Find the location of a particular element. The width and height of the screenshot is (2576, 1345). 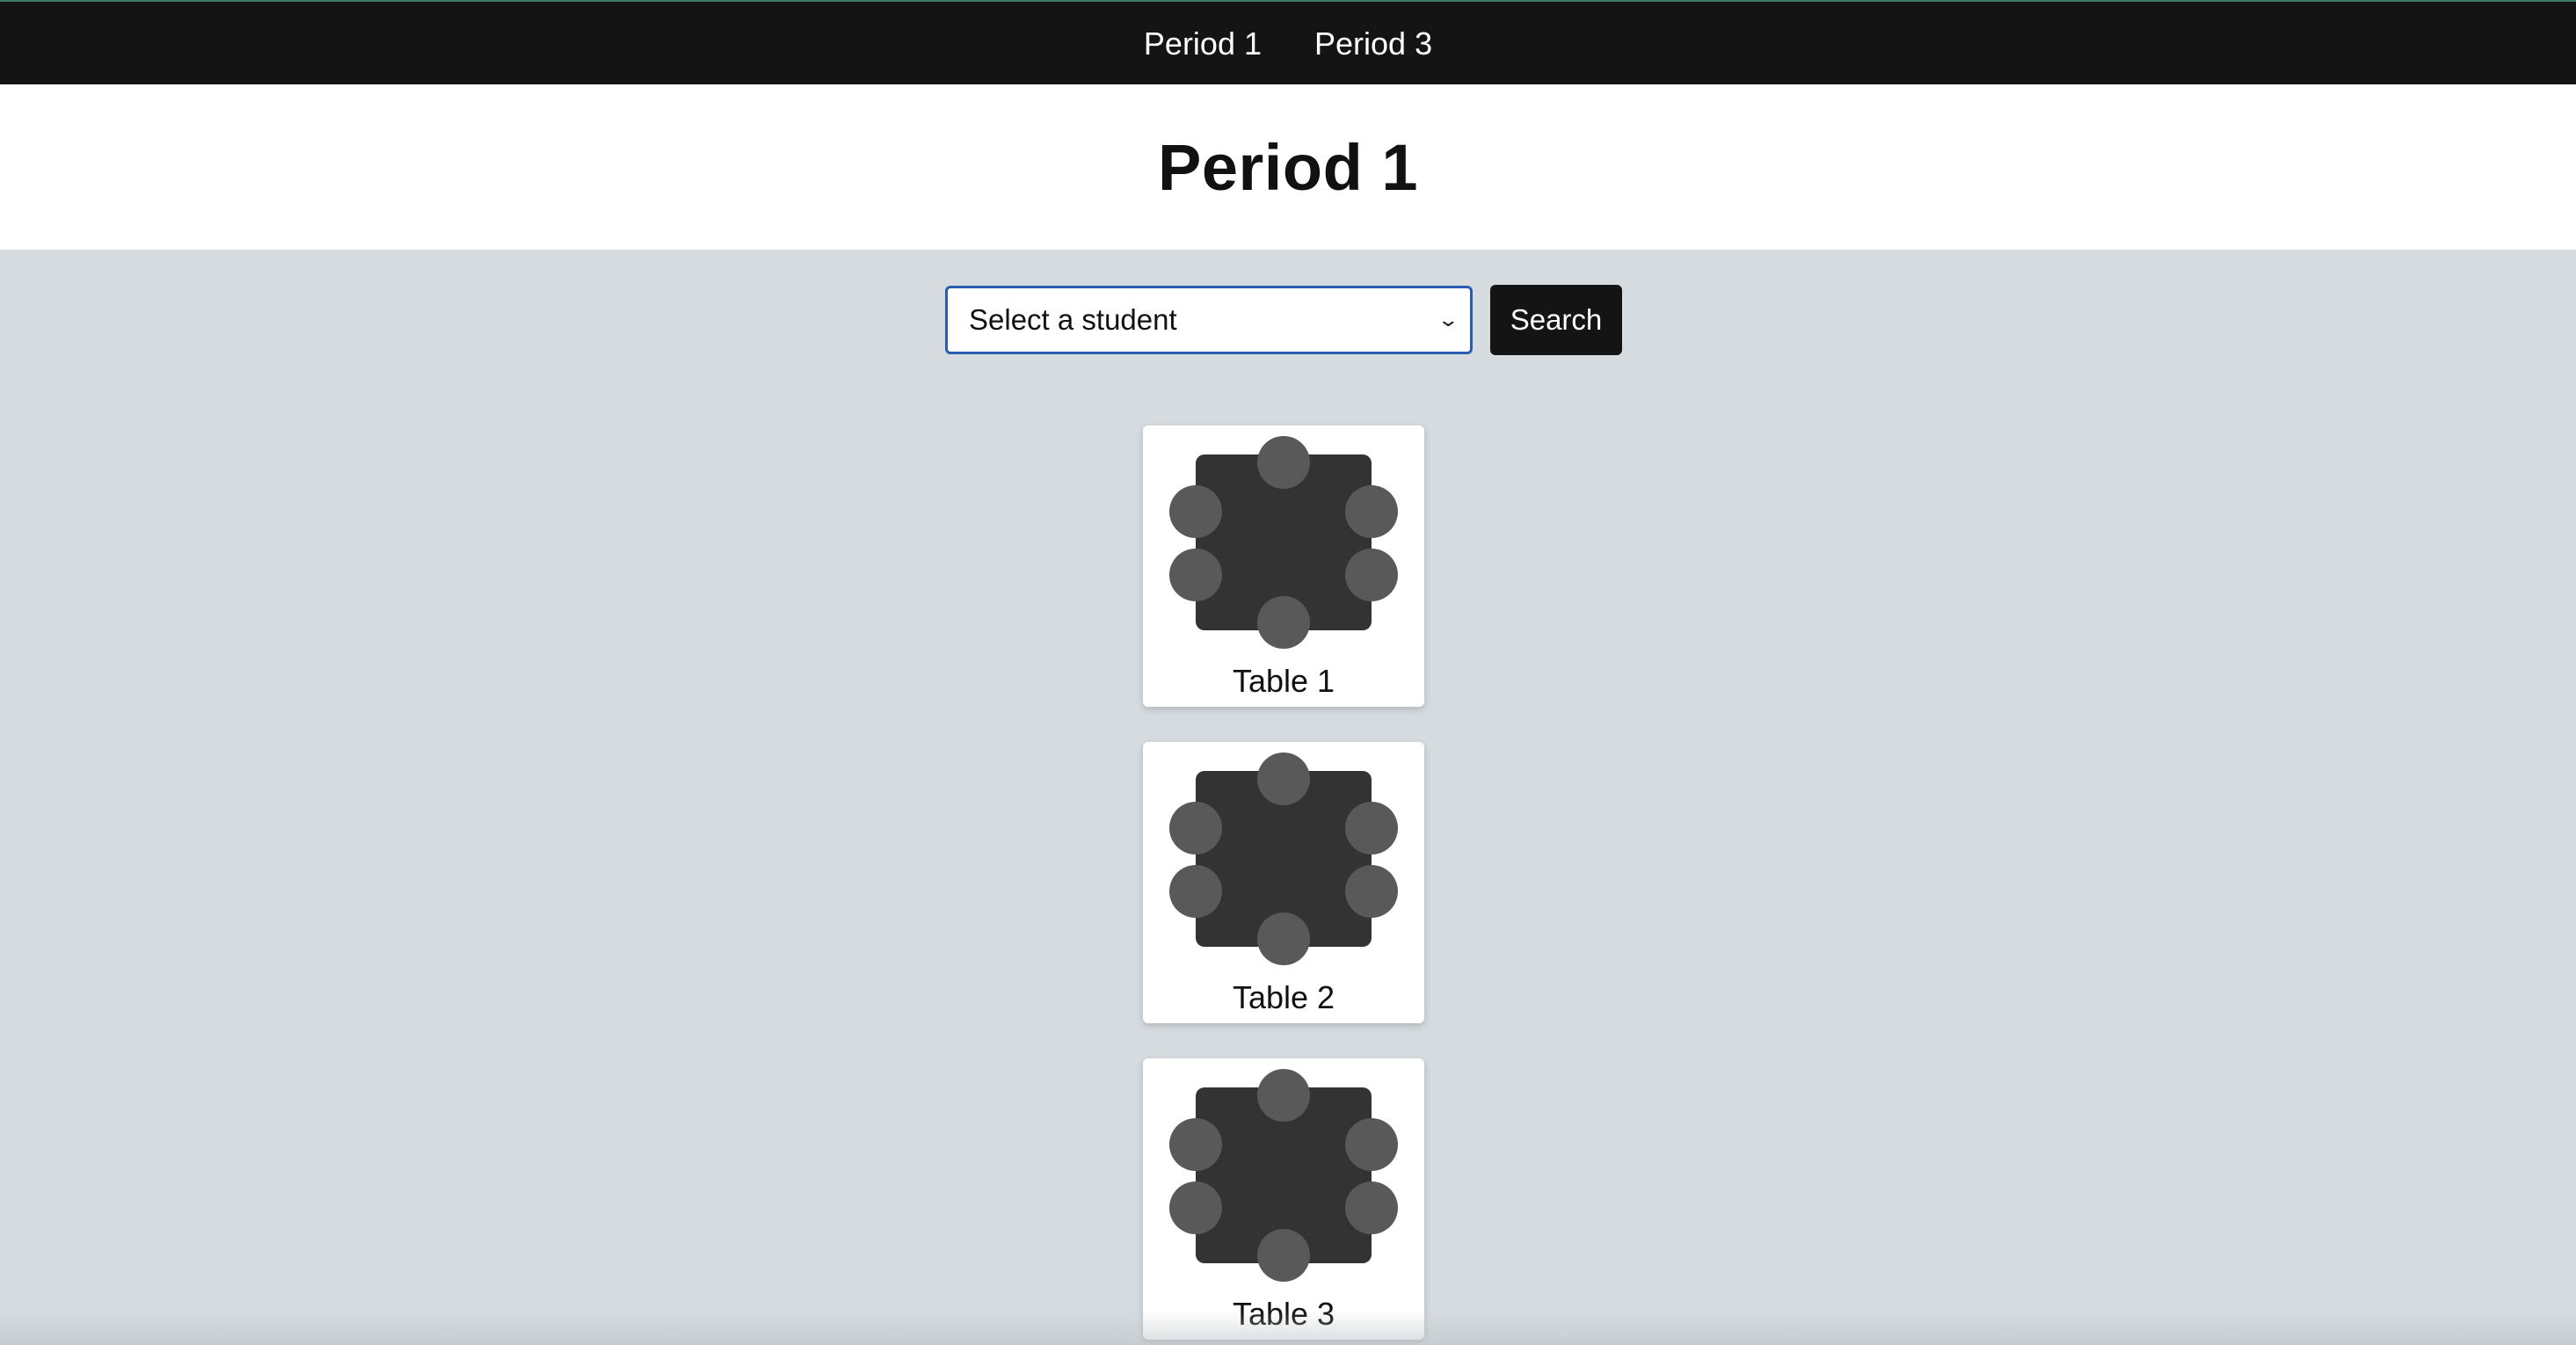

page-header: Period 1 is located at coordinates (1288, 167).